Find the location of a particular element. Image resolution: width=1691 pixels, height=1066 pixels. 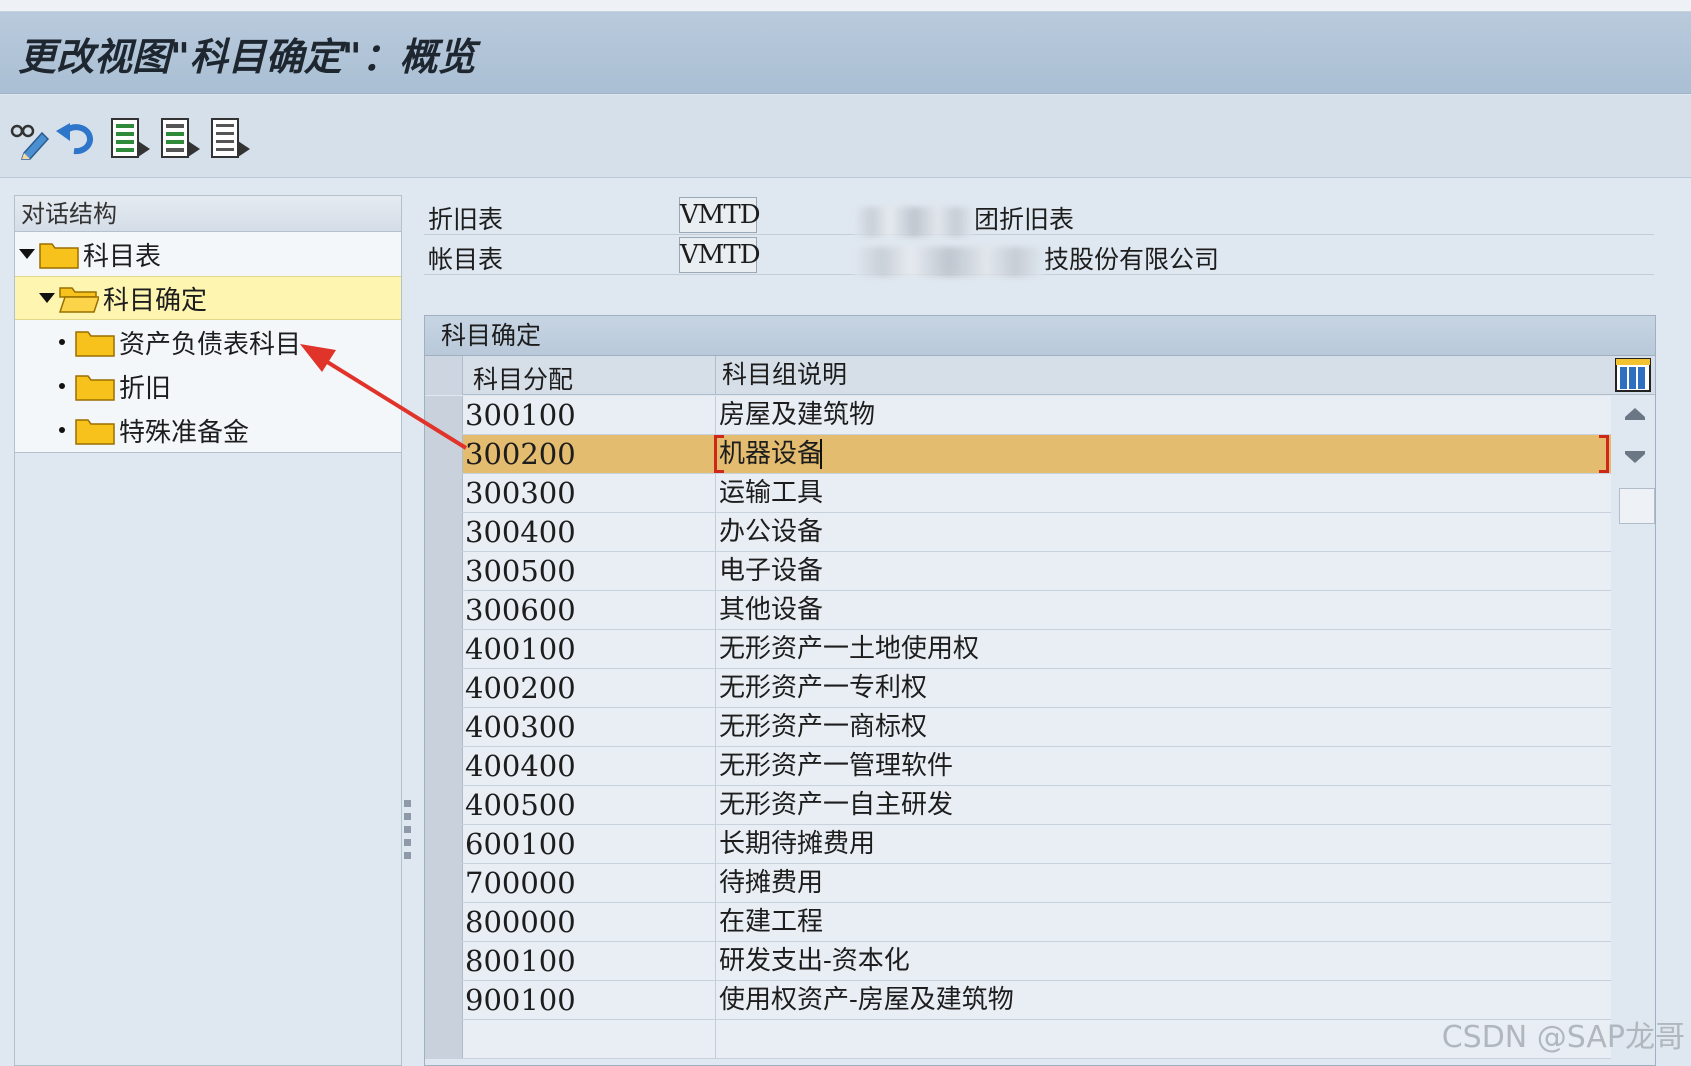

account-group-desc-cell: 待摊费用 is located at coordinates (769, 883).